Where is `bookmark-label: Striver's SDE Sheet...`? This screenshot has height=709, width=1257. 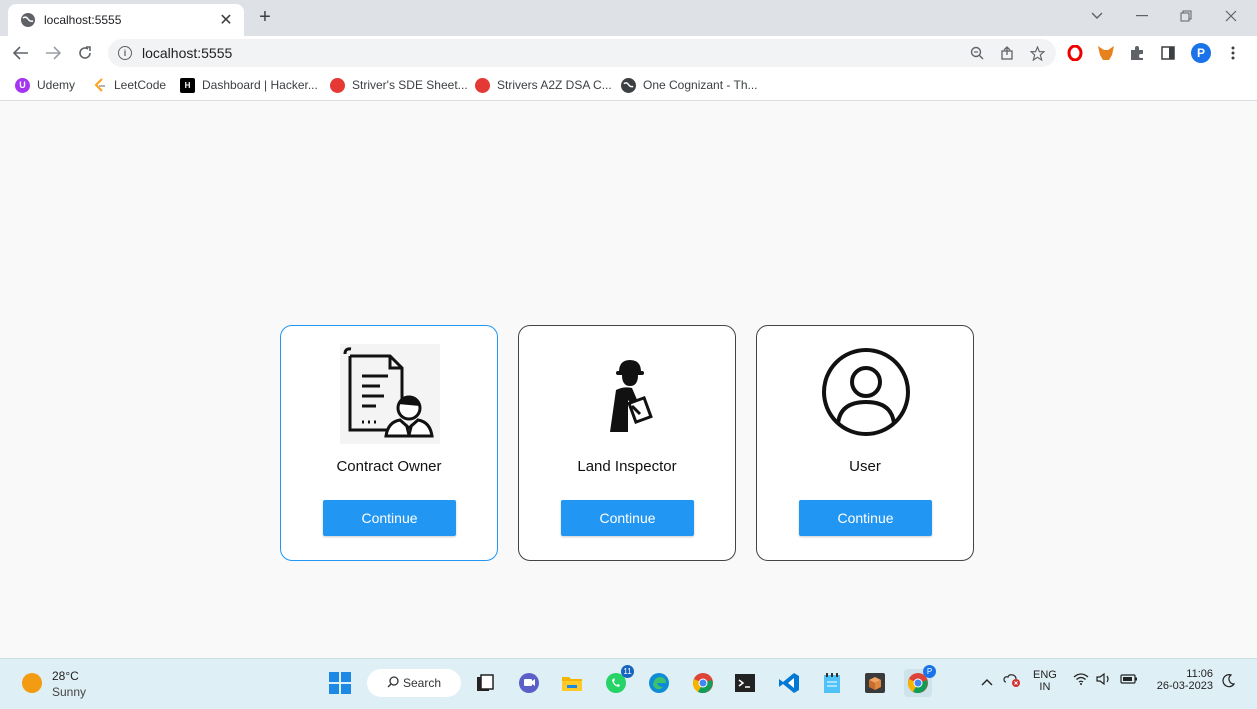 bookmark-label: Striver's SDE Sheet... is located at coordinates (410, 85).